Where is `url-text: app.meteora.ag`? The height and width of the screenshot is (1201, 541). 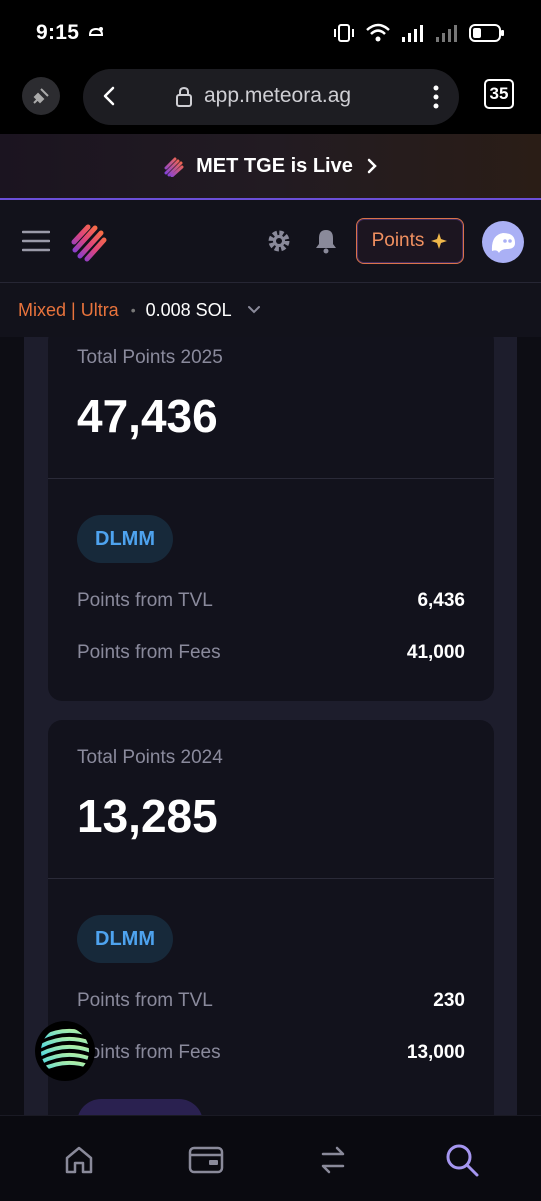 url-text: app.meteora.ag is located at coordinates (277, 96).